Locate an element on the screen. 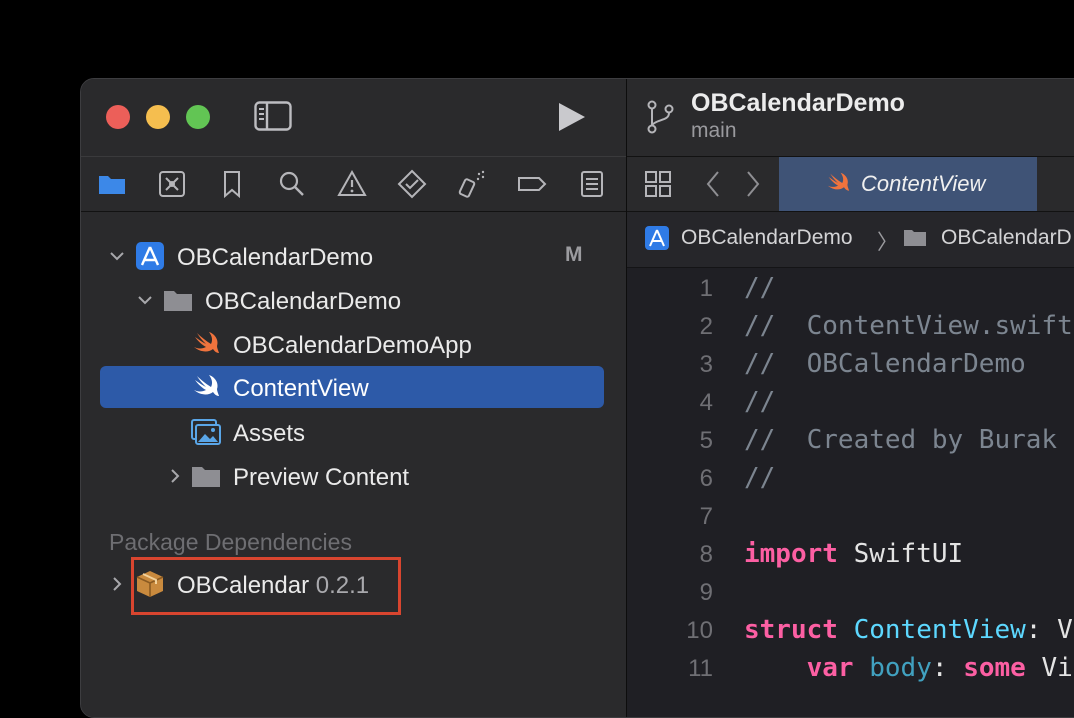  code-text: struct ContentView: View { is located at coordinates (909, 630).